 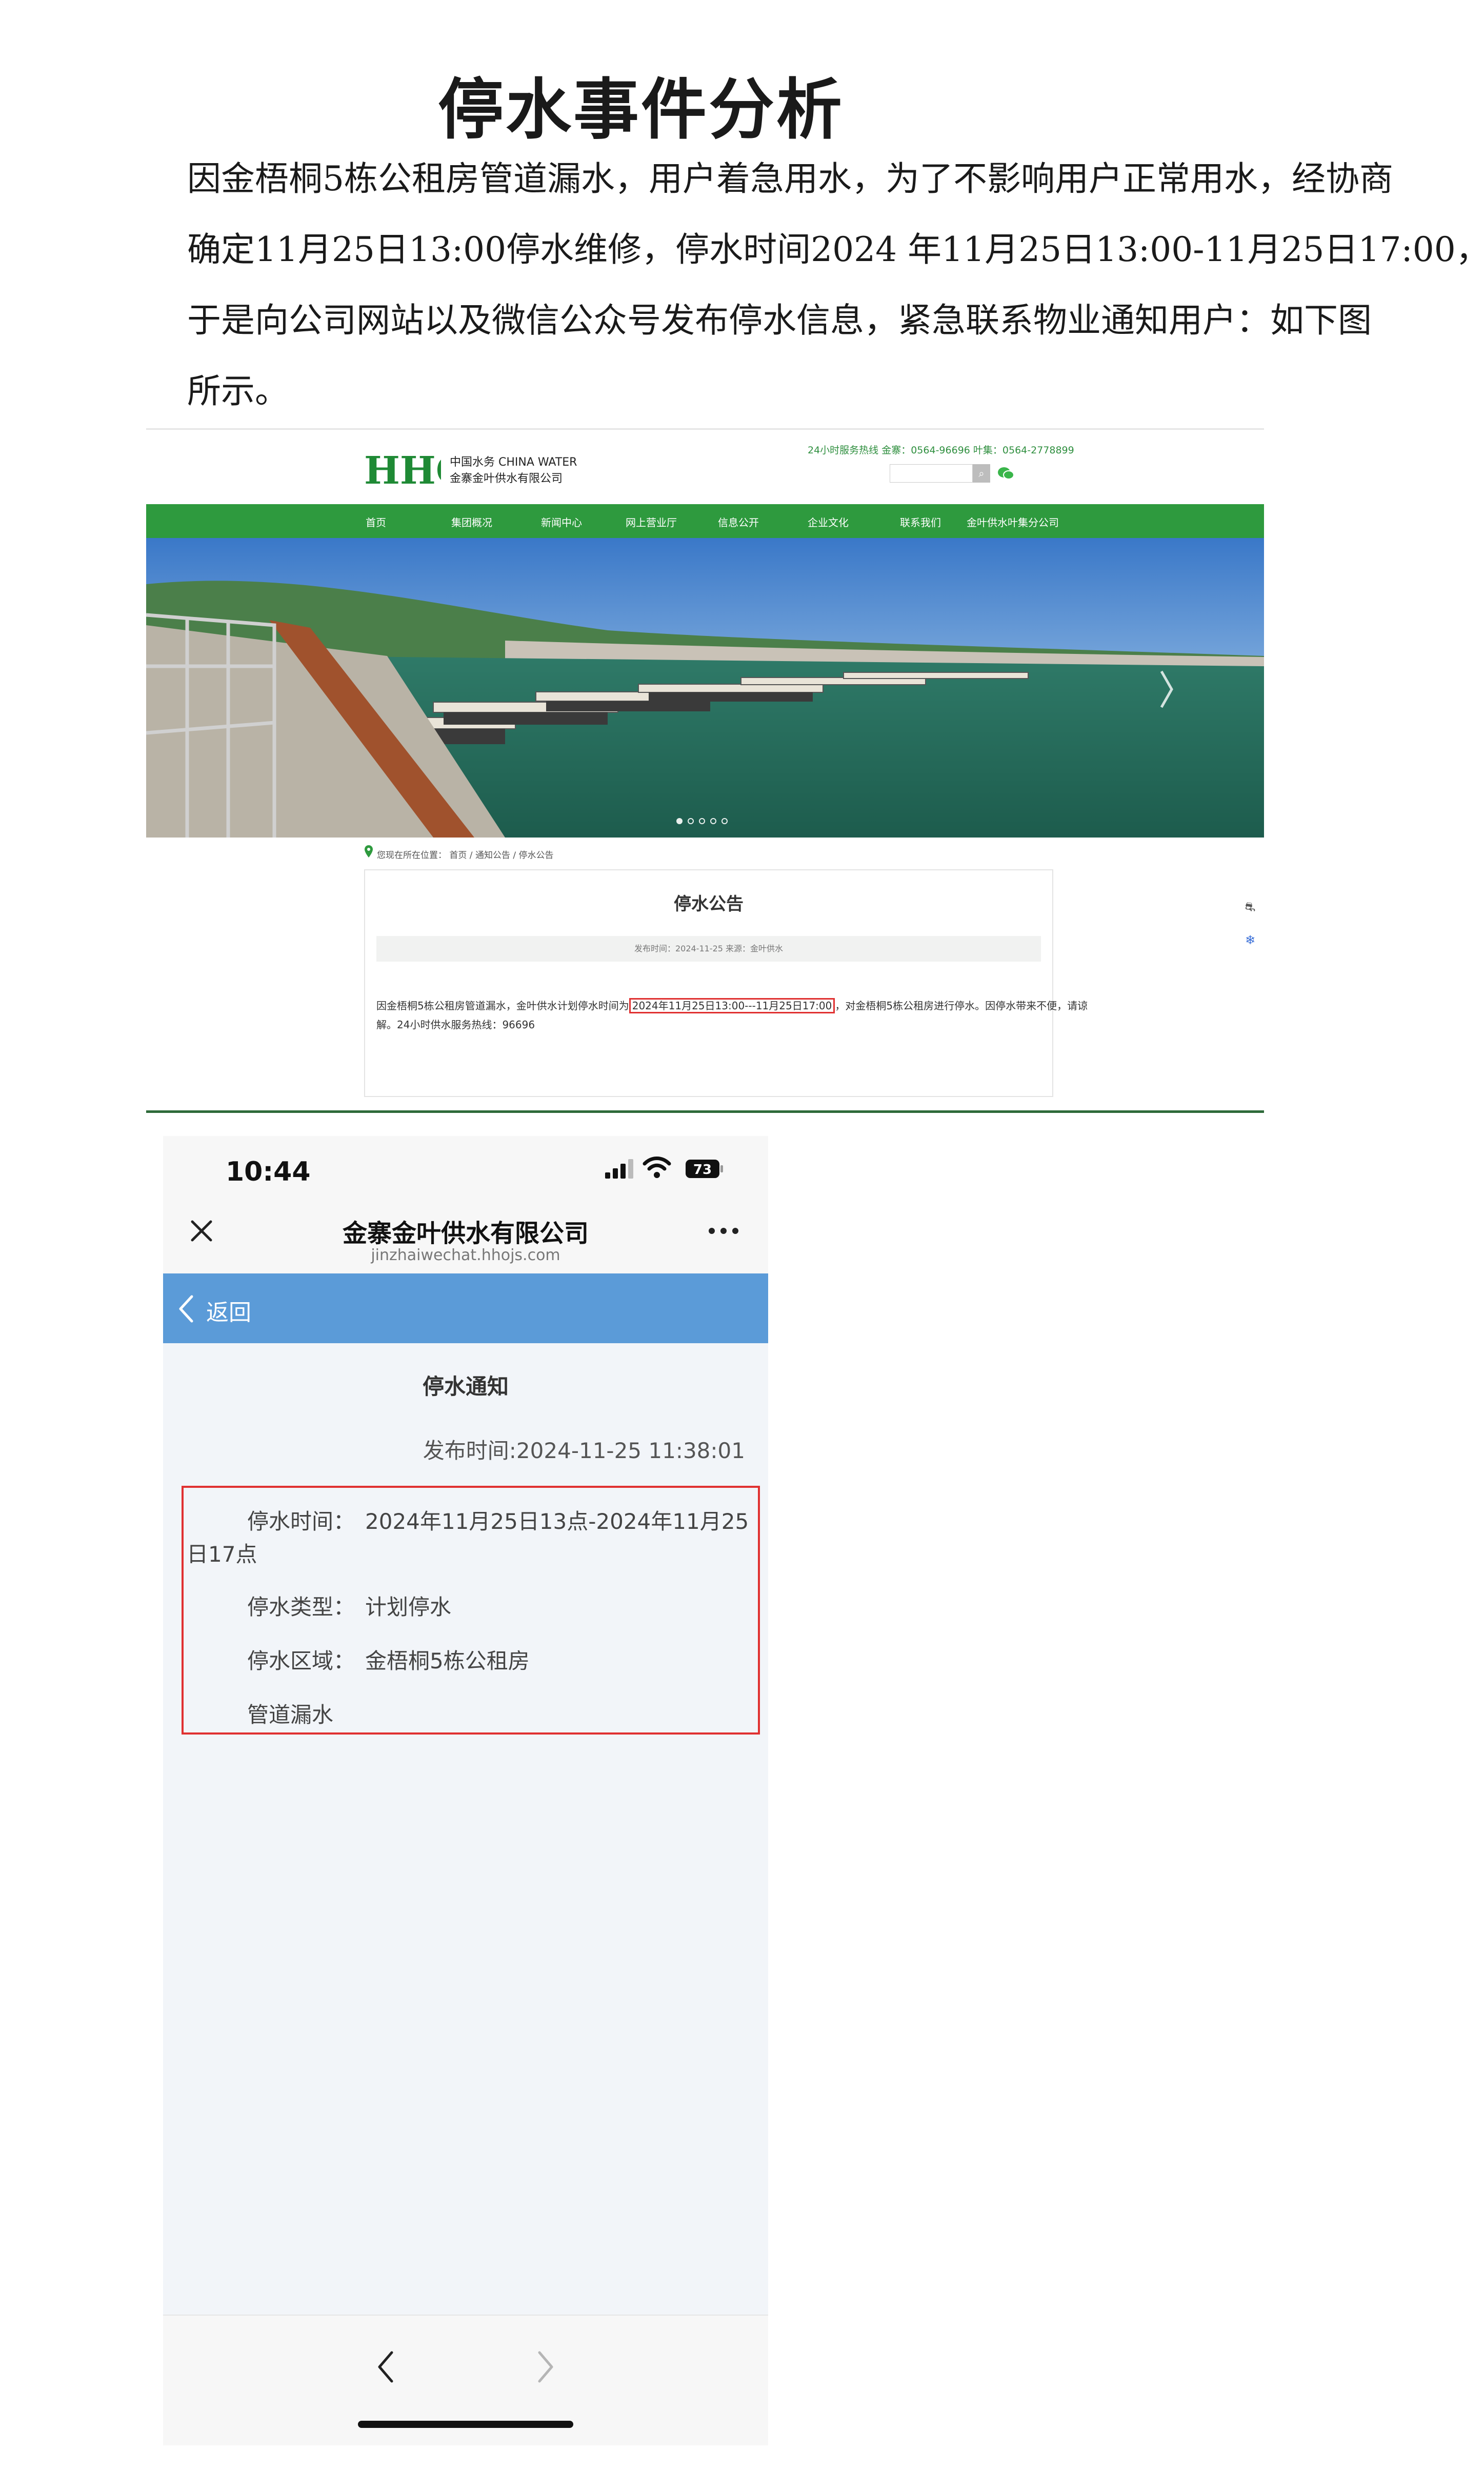 What do you see at coordinates (709, 904) in the screenshot?
I see `notice-title: 停水公告` at bounding box center [709, 904].